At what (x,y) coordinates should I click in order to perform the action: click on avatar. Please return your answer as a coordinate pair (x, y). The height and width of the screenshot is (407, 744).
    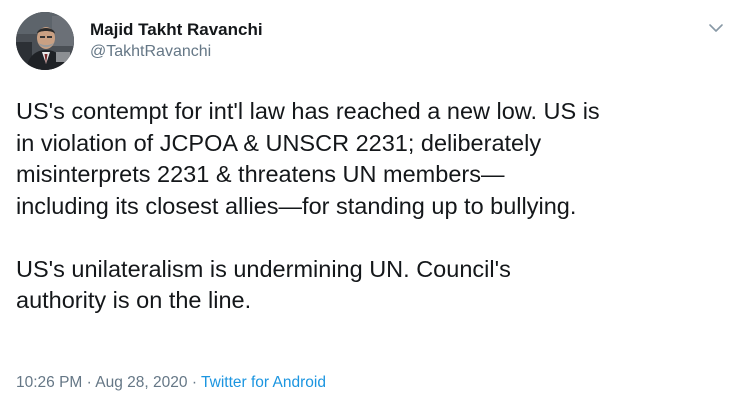
    Looking at the image, I should click on (45, 41).